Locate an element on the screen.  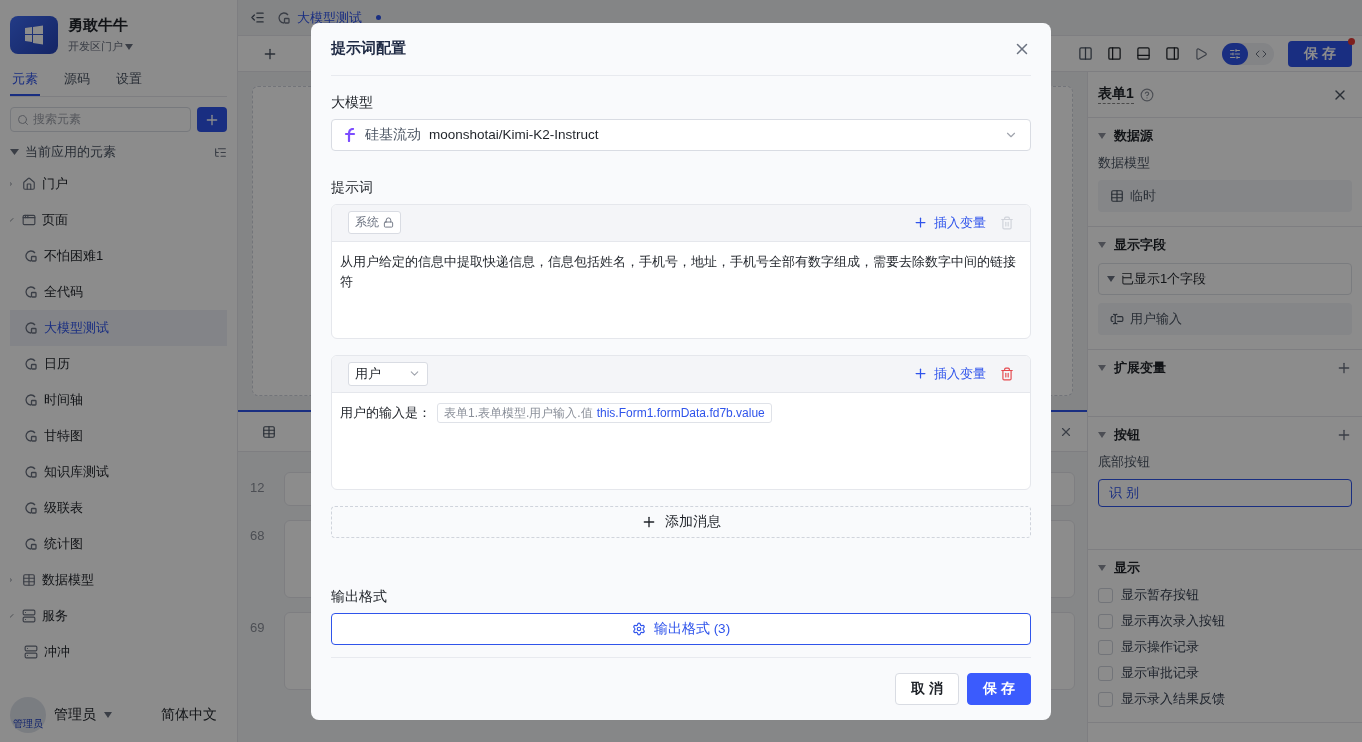
button-name-field: 识 别 is located at coordinates (1225, 493).